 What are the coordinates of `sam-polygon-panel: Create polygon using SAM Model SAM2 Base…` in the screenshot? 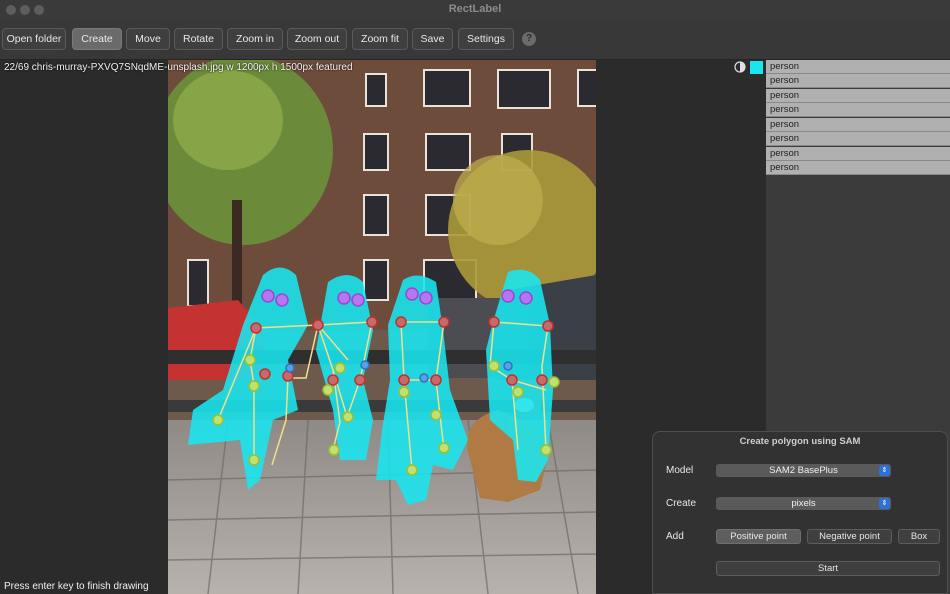 It's located at (800, 512).